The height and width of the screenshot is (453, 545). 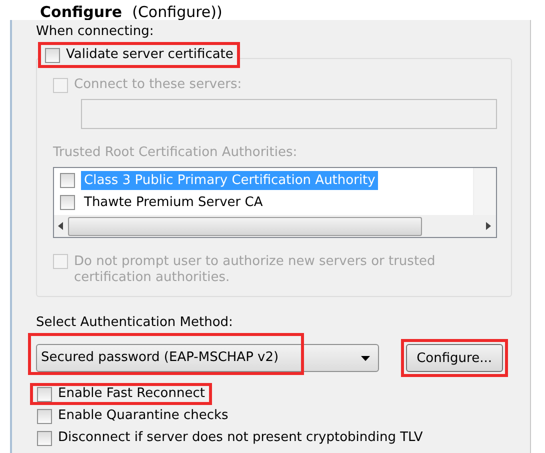 I want to click on checkbox-label: Enable Fast Reconnect, so click(x=131, y=394).